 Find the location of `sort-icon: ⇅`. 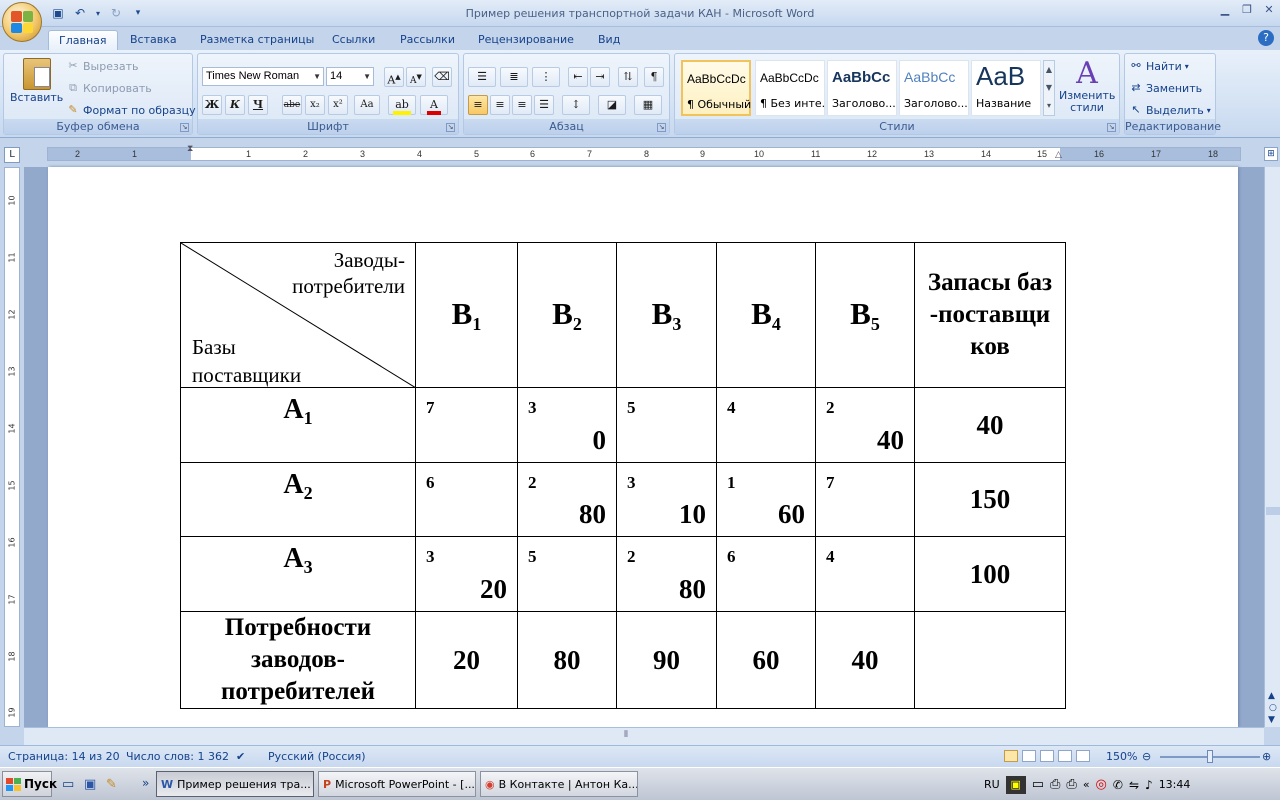

sort-icon: ⇅ is located at coordinates (628, 77).